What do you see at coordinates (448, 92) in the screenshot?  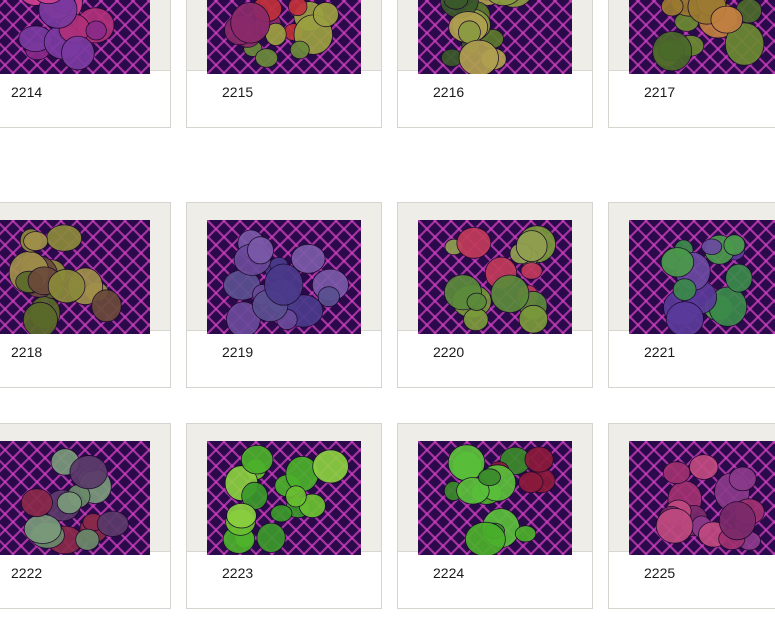 I see `product-number: 2216` at bounding box center [448, 92].